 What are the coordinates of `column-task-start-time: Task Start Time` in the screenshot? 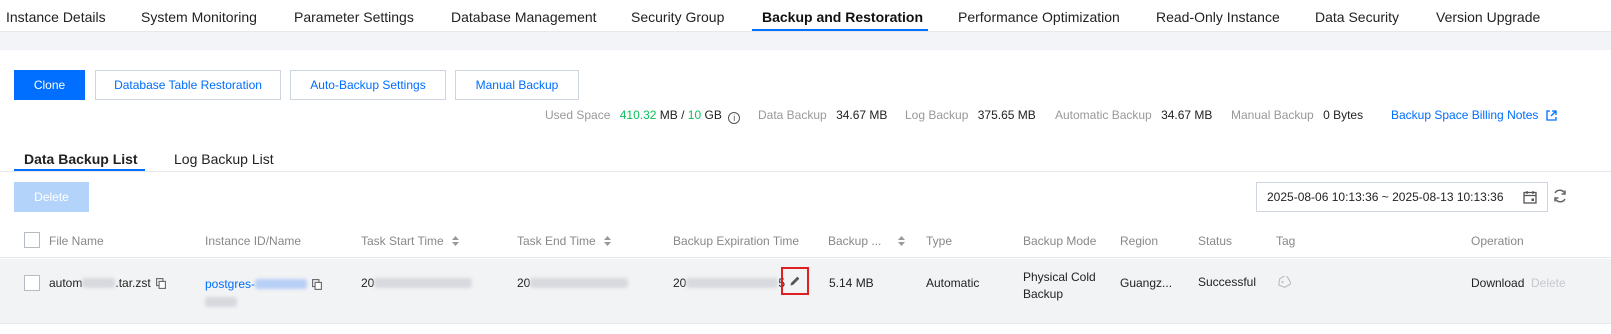 It's located at (410, 241).